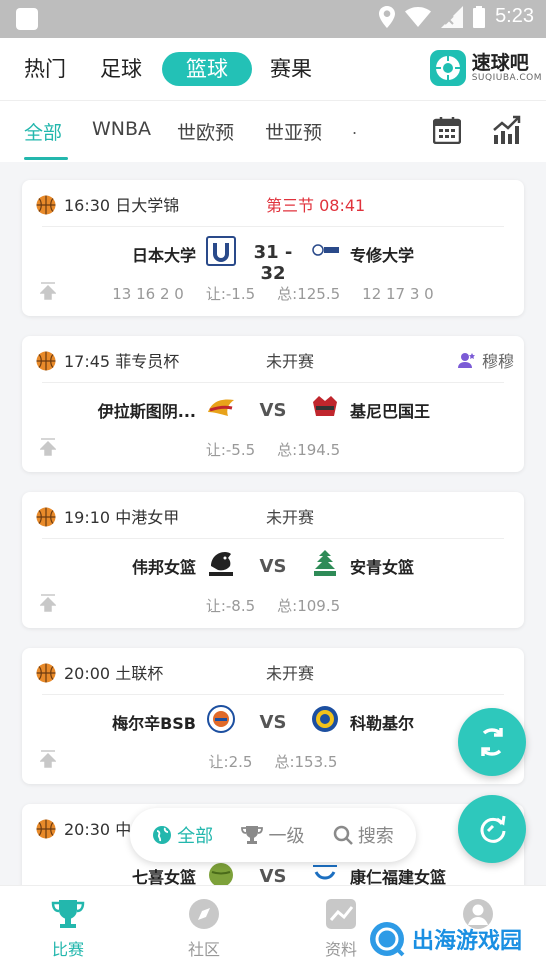 The width and height of the screenshot is (546, 972). I want to click on location-icon, so click(387, 16).